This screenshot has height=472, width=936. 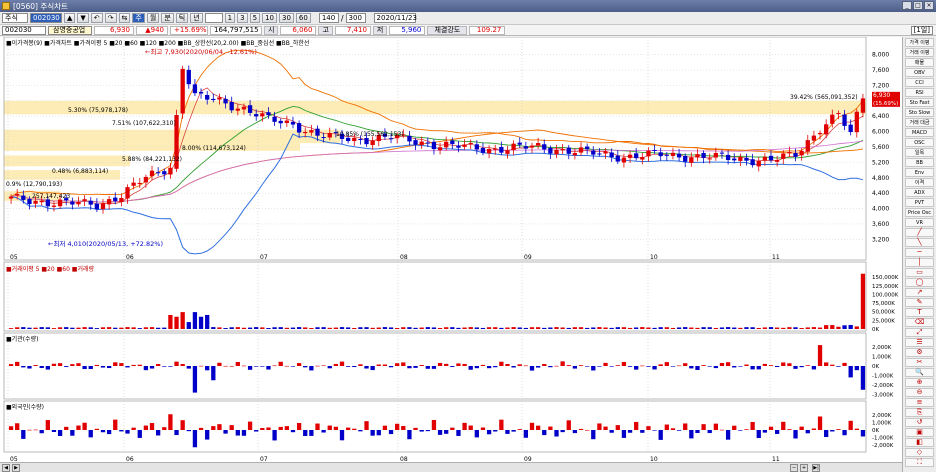 I want to click on minute-10-button: 10, so click(x=269, y=18).